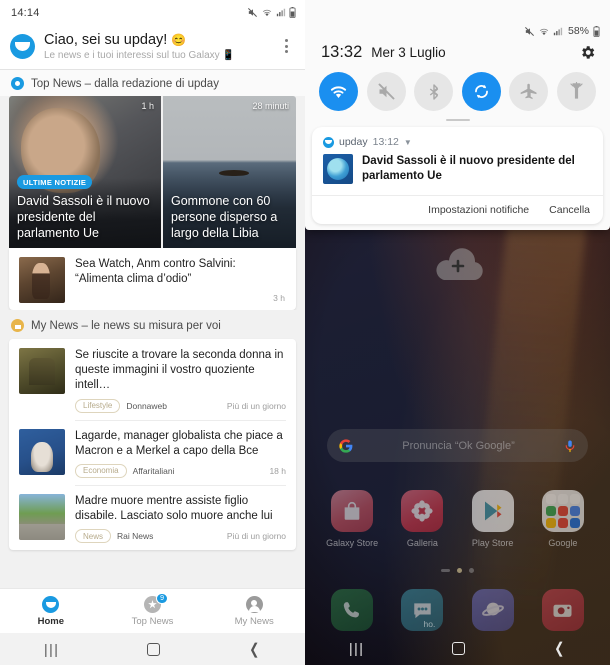 The width and height of the screenshot is (610, 665). I want to click on right-android-nav-bar: ||| ❮, so click(457, 648).